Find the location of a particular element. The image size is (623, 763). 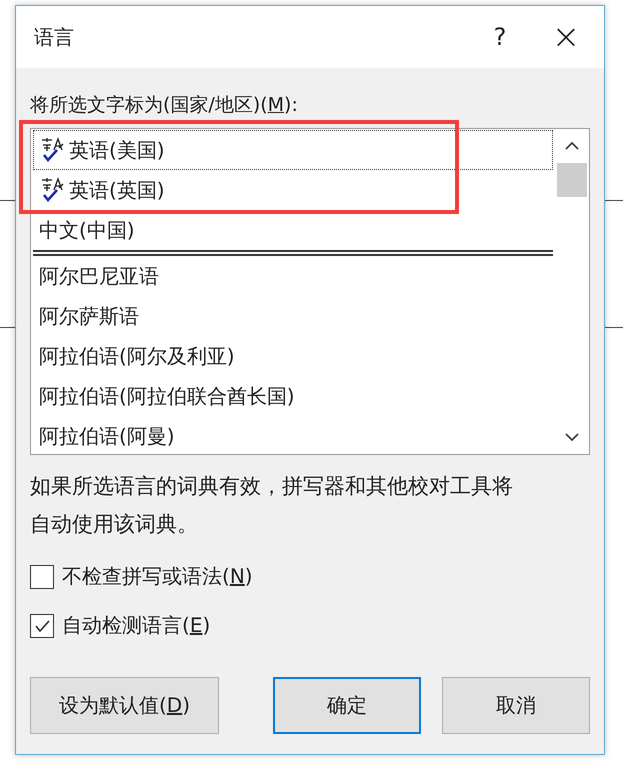

scroll-thumb is located at coordinates (572, 180).